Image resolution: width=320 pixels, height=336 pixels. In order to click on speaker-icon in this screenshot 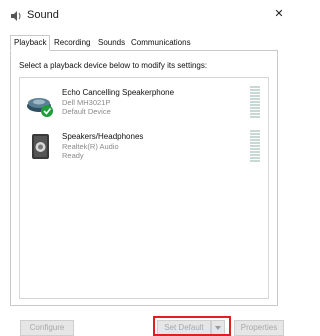, I will do `click(40, 146)`.